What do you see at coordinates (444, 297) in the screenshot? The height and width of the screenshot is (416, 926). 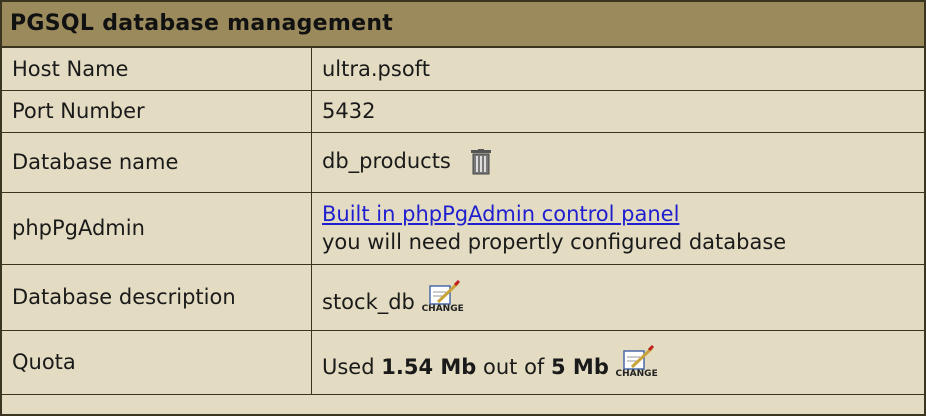 I see `change-description-icon: CHANGE` at bounding box center [444, 297].